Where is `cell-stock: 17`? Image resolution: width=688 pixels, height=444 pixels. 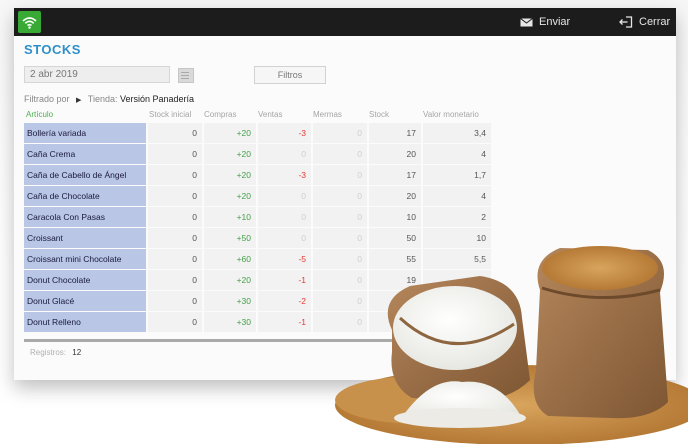
cell-stock: 17 is located at coordinates (395, 133).